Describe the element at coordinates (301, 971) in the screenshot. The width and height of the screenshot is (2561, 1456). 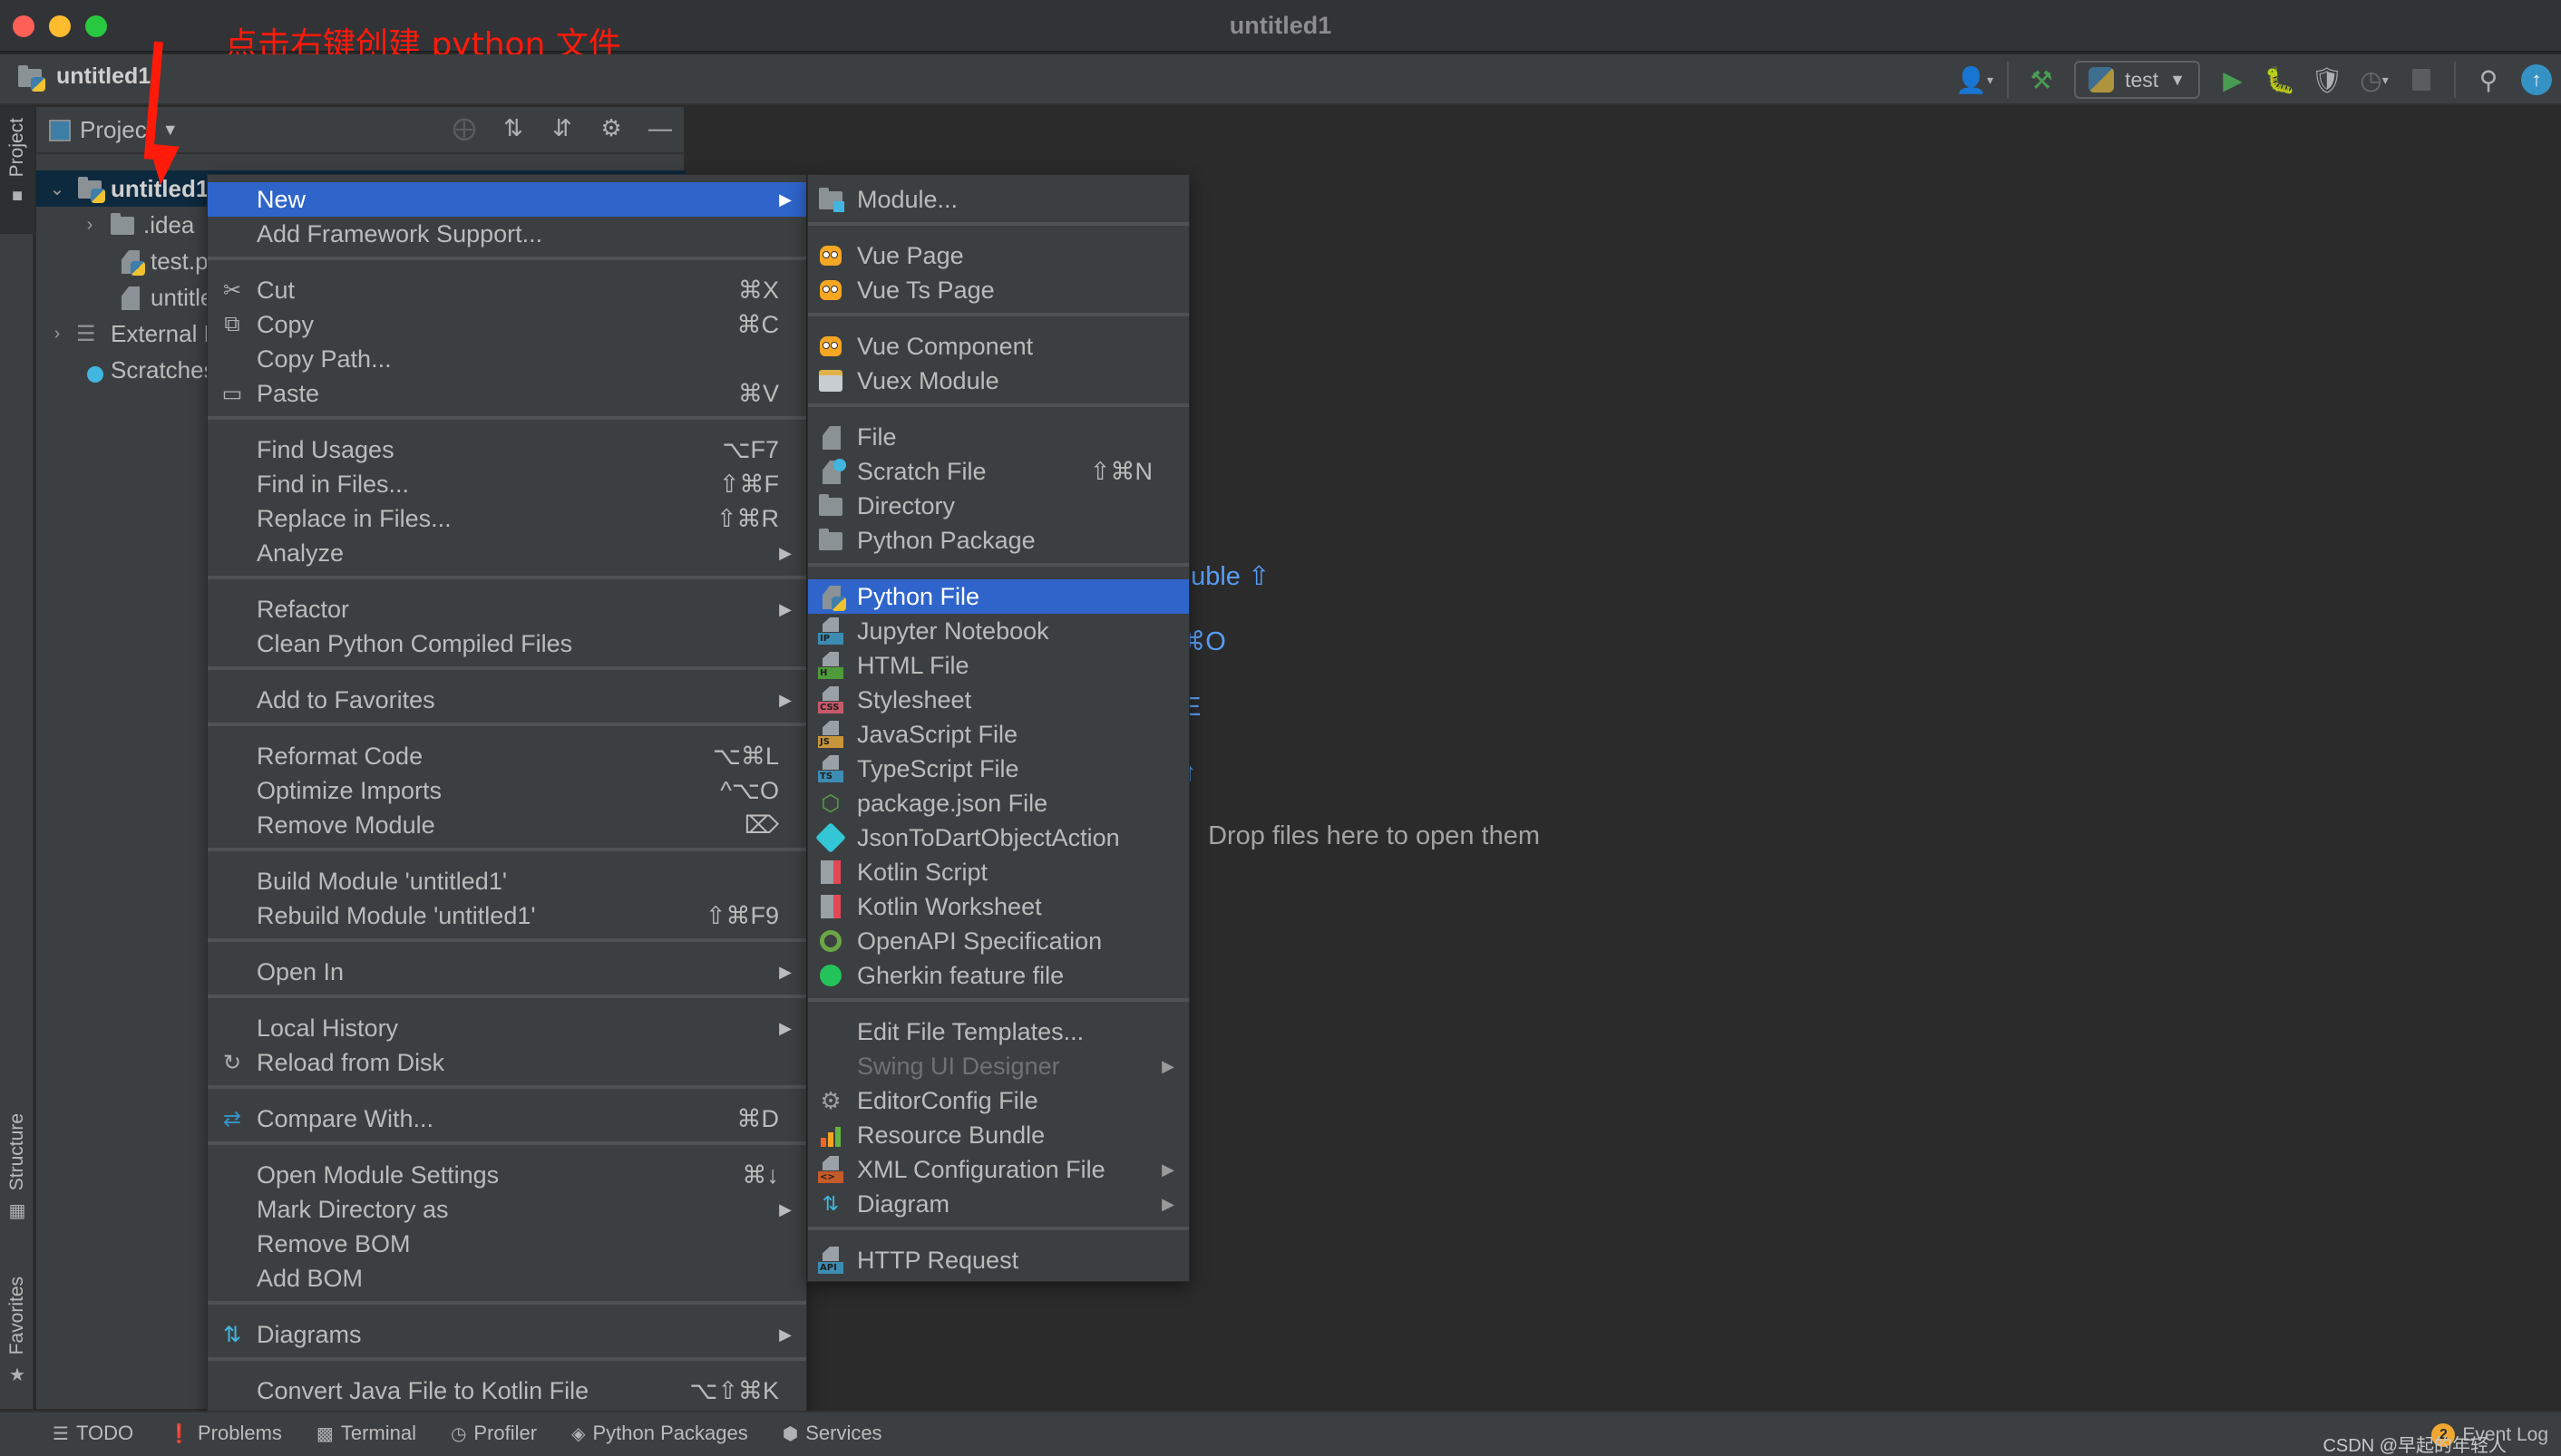
I see `menu-item-label: Open In` at that location.